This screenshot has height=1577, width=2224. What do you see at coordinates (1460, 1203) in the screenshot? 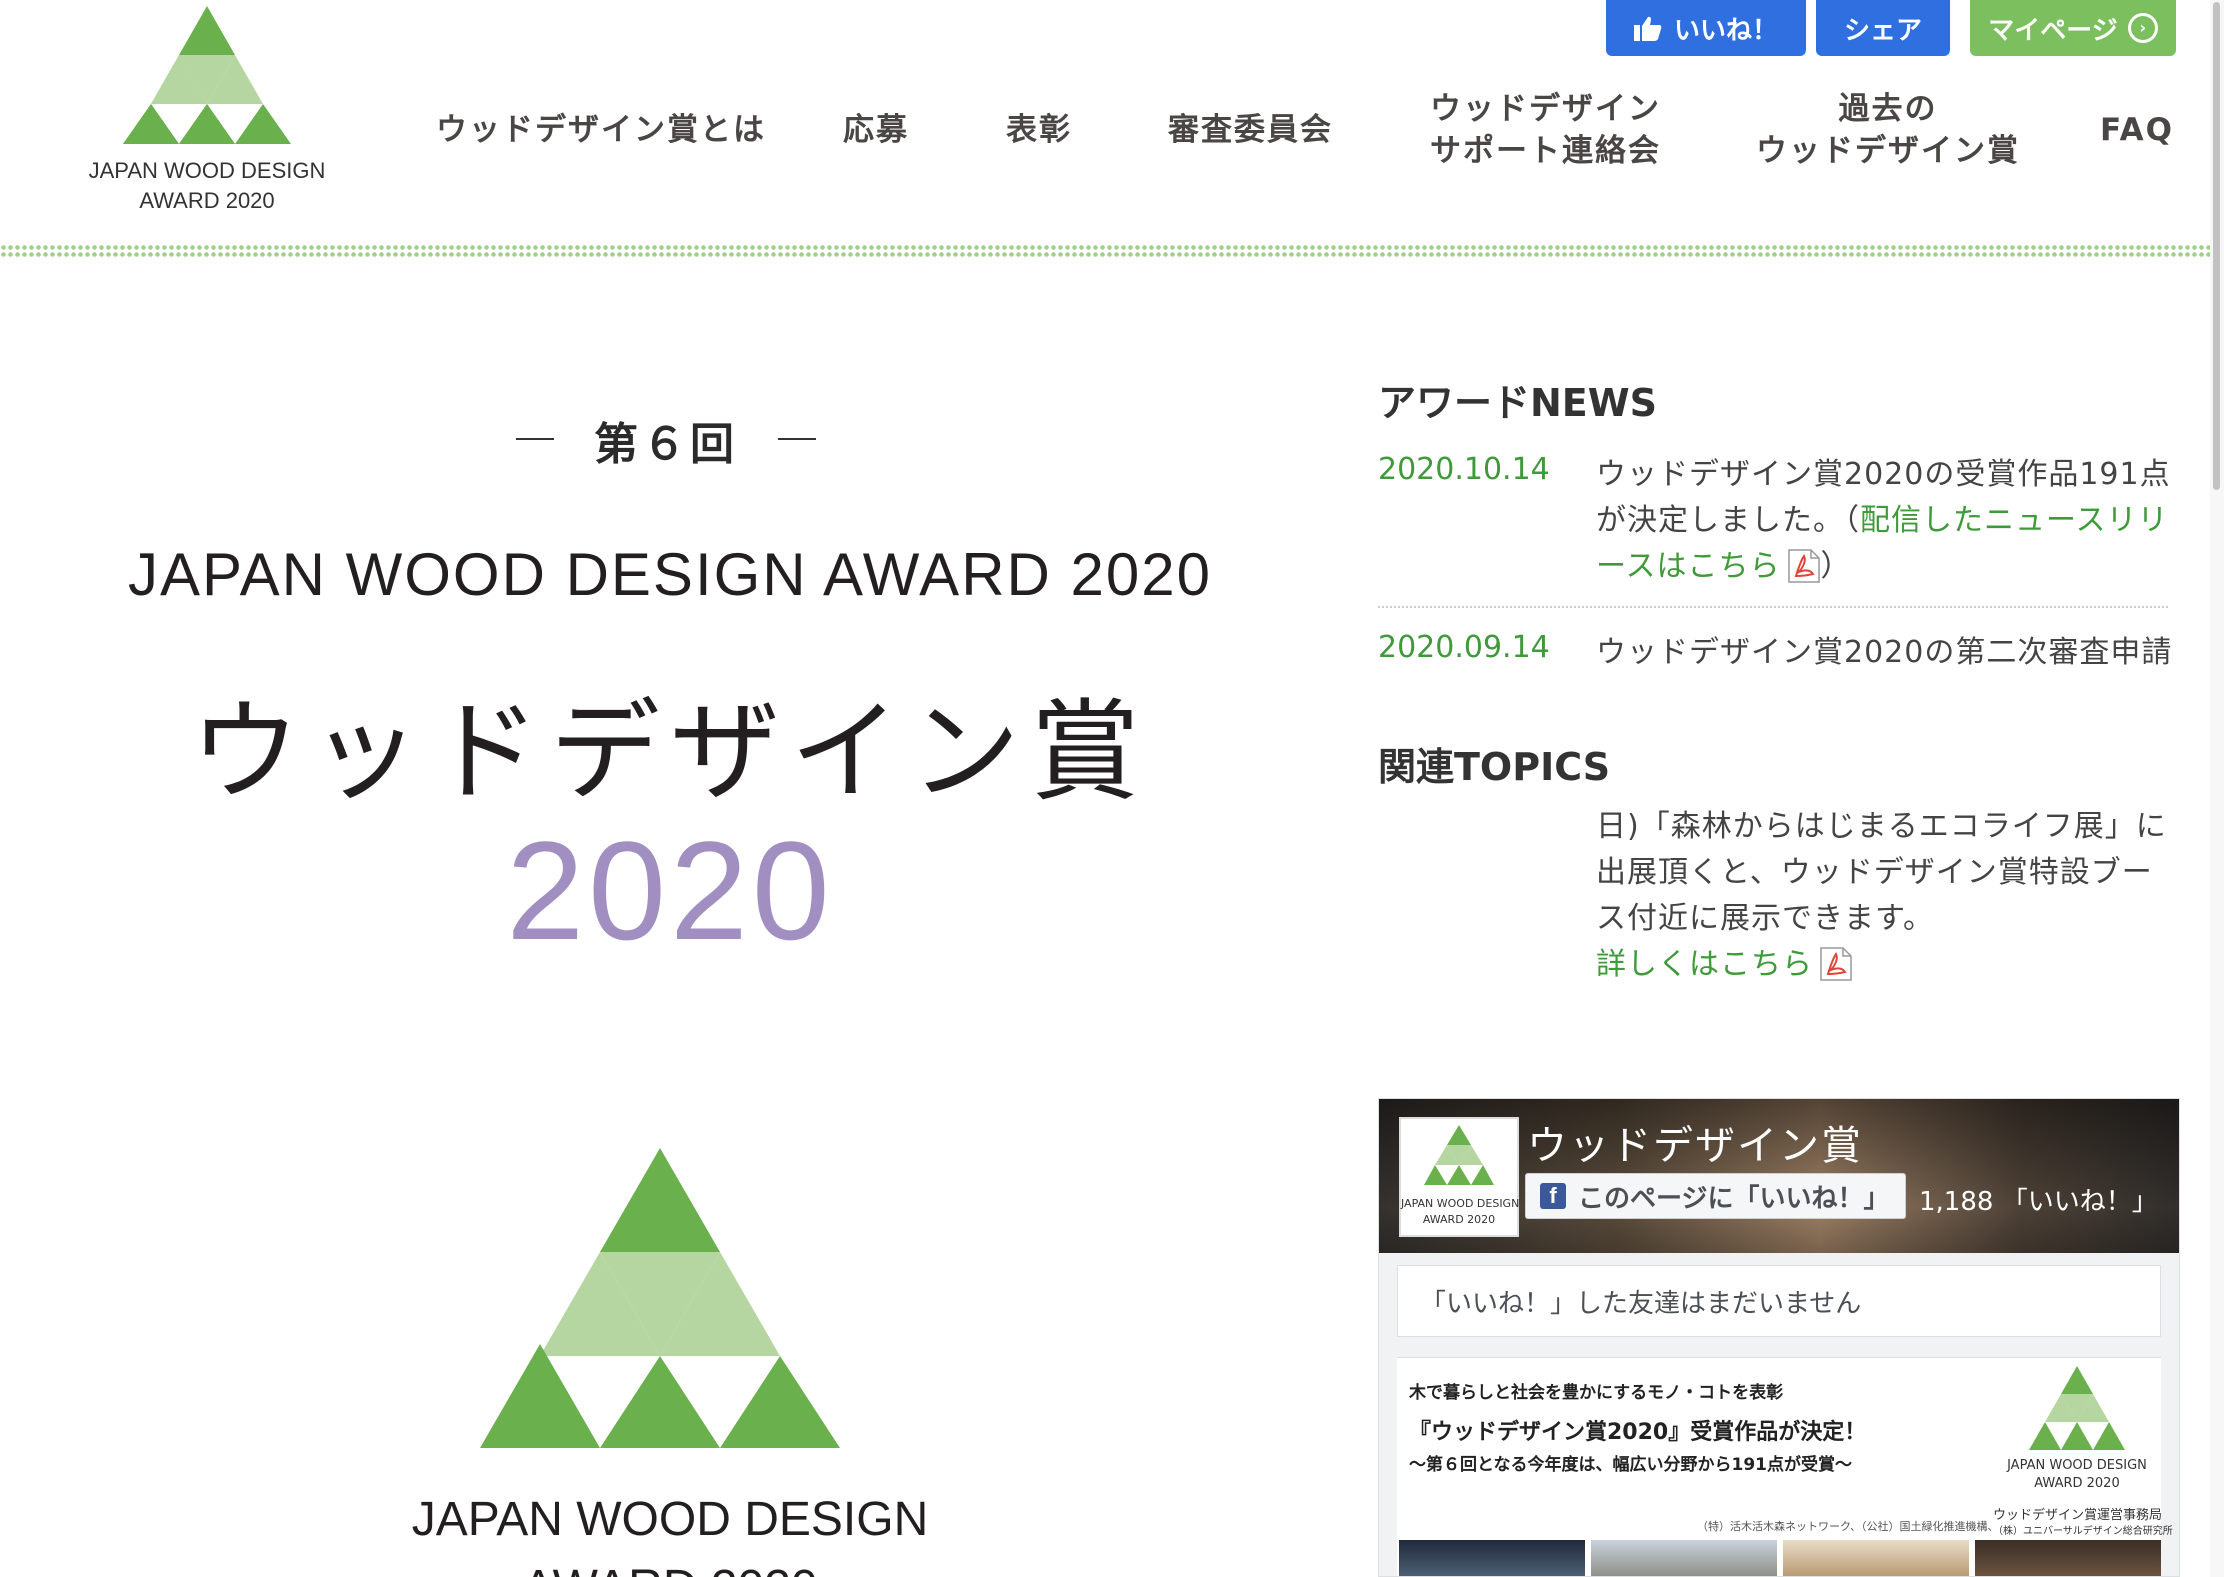
I see `avatar-text-line1: JAPAN WOOD DESIGN` at bounding box center [1460, 1203].